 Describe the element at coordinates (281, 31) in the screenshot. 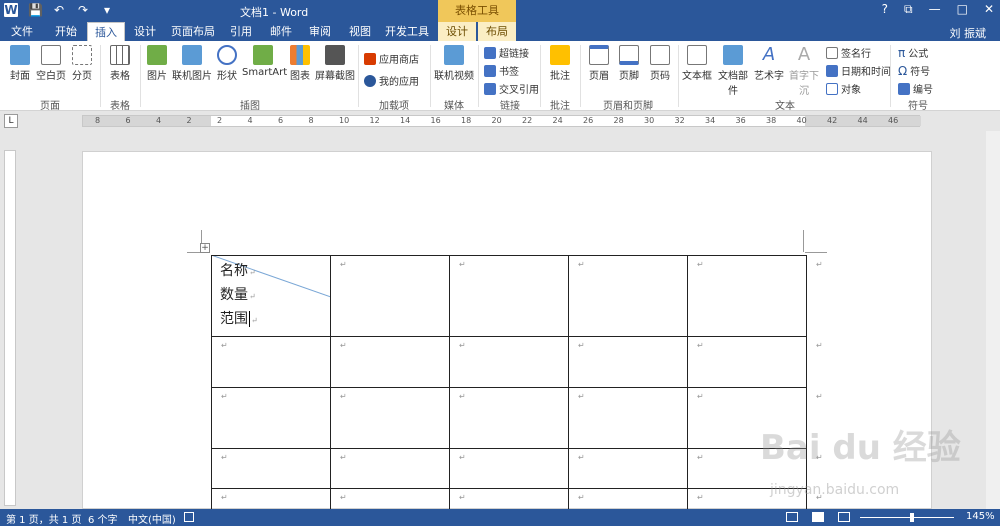

I see `tab-mailings: 邮件` at that location.